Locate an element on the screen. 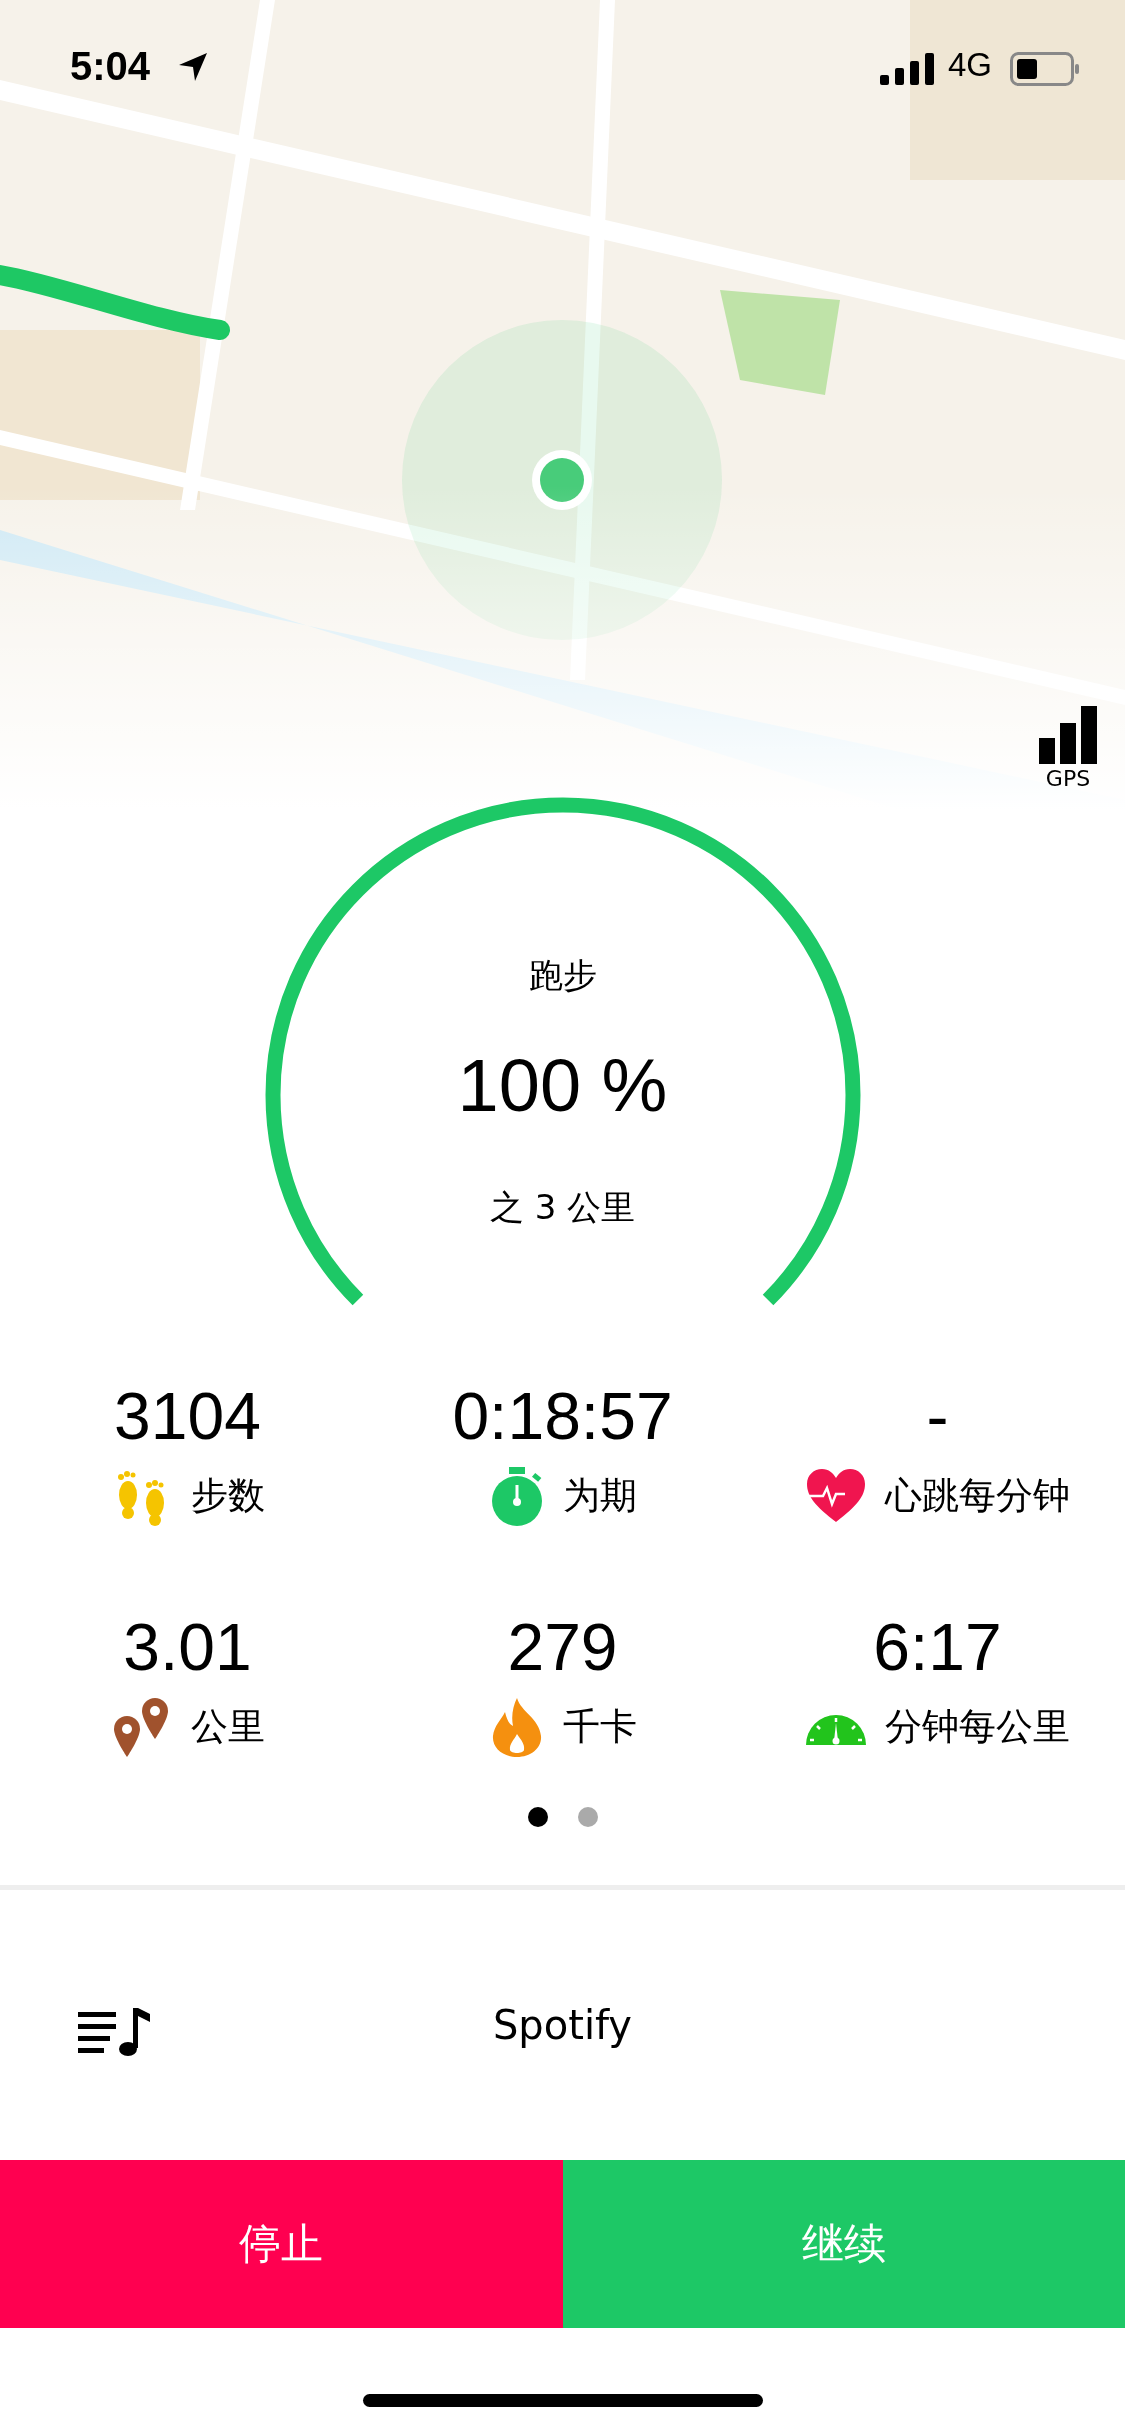 Image resolution: width=1125 pixels, height=2436 pixels. stat-label: 公里 is located at coordinates (227, 1727).